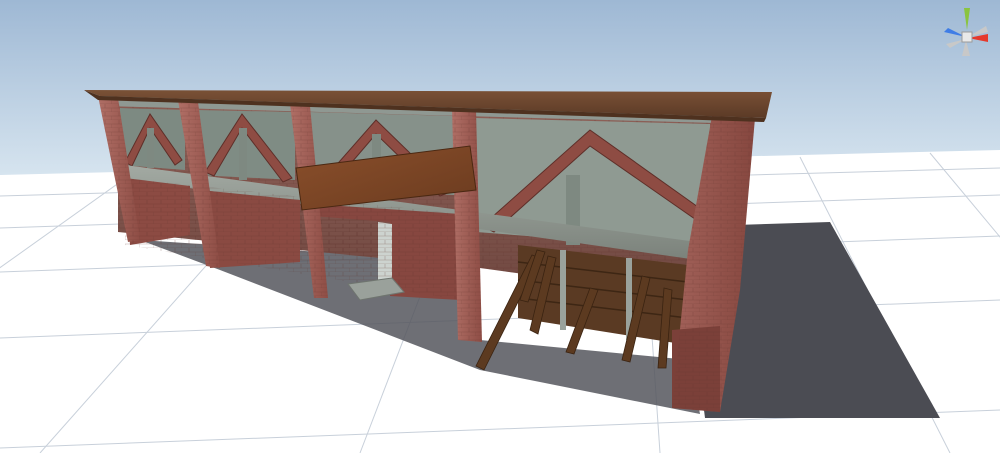 The height and width of the screenshot is (453, 1000). Describe the element at coordinates (967, 19) in the screenshot. I see `gizmo-y-axis-icon` at that location.